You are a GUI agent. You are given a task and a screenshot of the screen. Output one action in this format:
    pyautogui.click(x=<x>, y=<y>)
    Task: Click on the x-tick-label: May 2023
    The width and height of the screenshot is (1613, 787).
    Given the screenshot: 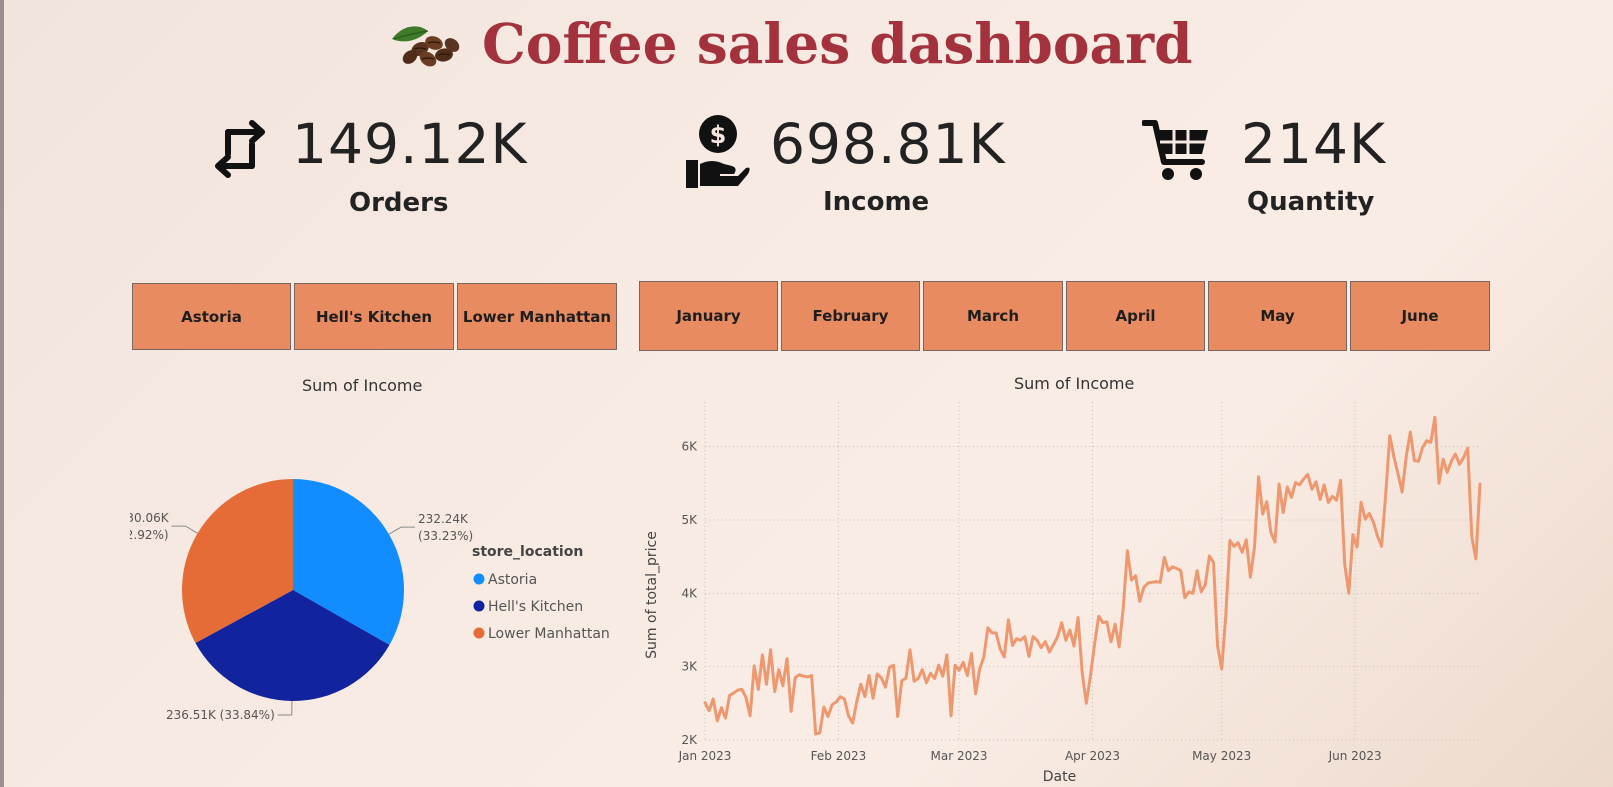 What is the action you would take?
    pyautogui.click(x=1221, y=756)
    